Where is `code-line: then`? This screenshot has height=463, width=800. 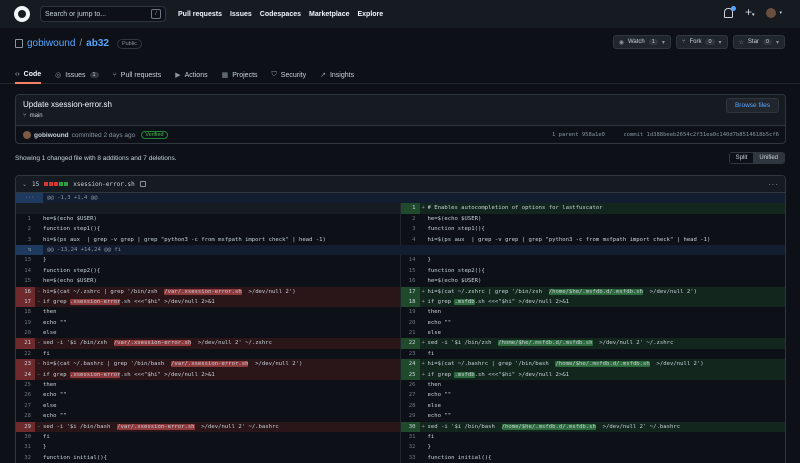 code-line: then is located at coordinates (50, 385).